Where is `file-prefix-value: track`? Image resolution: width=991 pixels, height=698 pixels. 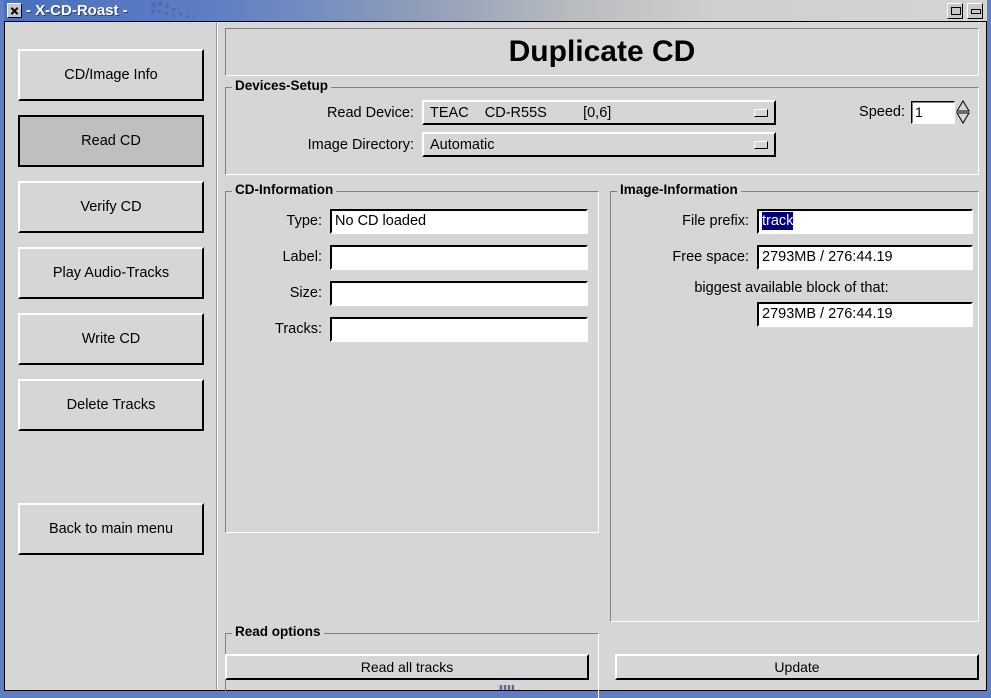 file-prefix-value: track is located at coordinates (778, 220).